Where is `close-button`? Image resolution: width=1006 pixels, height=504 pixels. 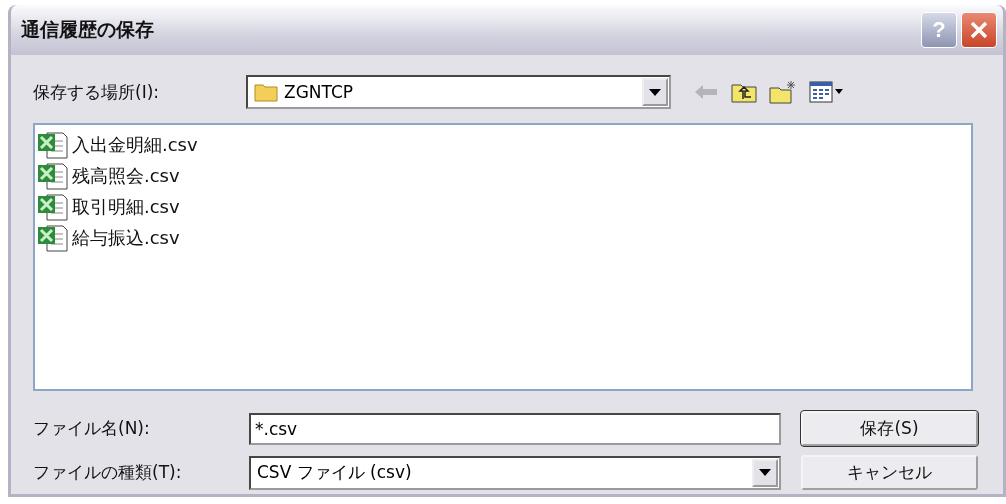
close-button is located at coordinates (979, 30).